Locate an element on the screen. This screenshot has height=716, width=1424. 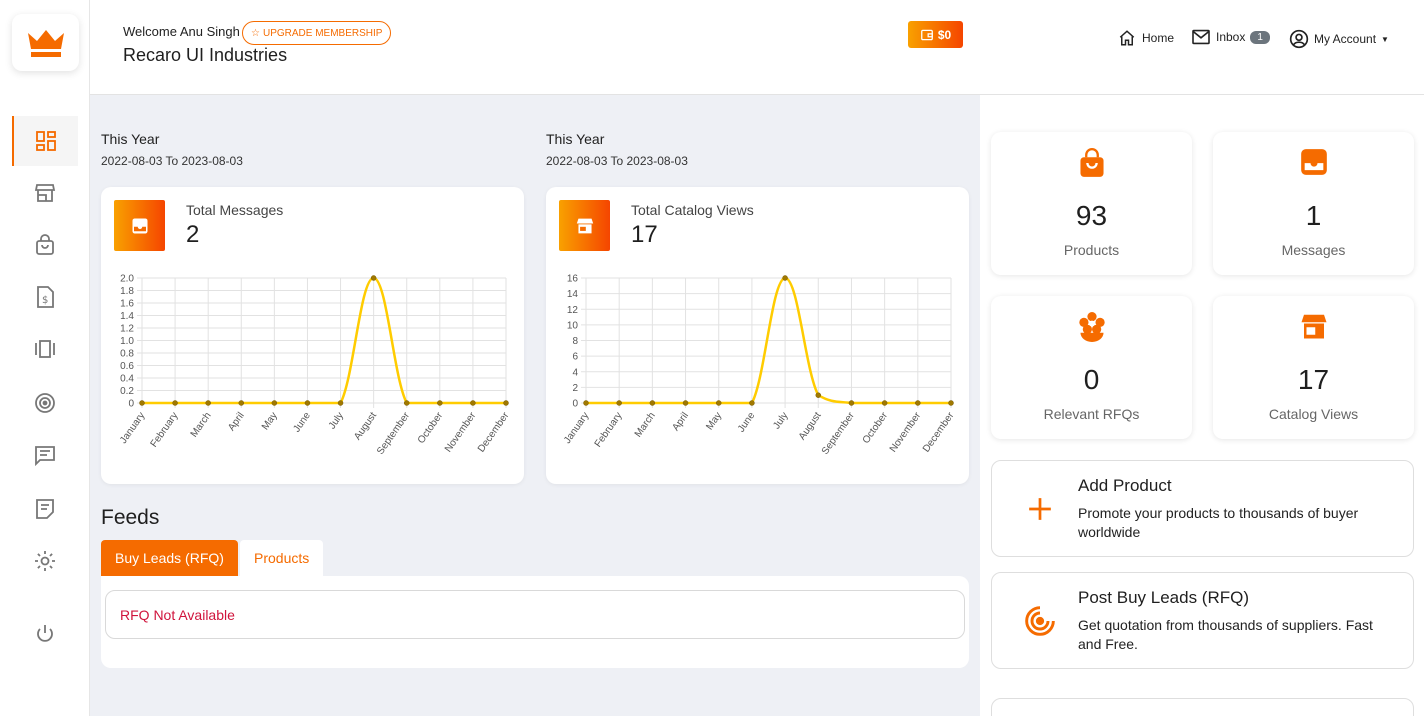
stat-products: 93 Products is located at coordinates (1091, 203).